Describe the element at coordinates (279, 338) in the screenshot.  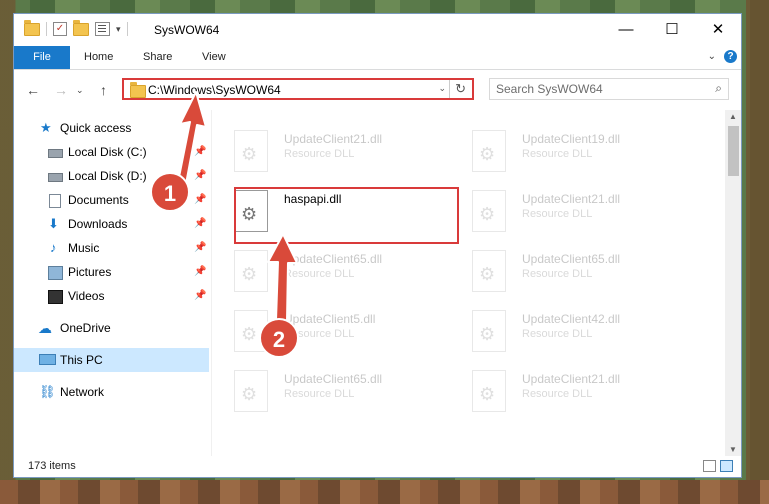
I see `step-badge-2: 2` at that location.